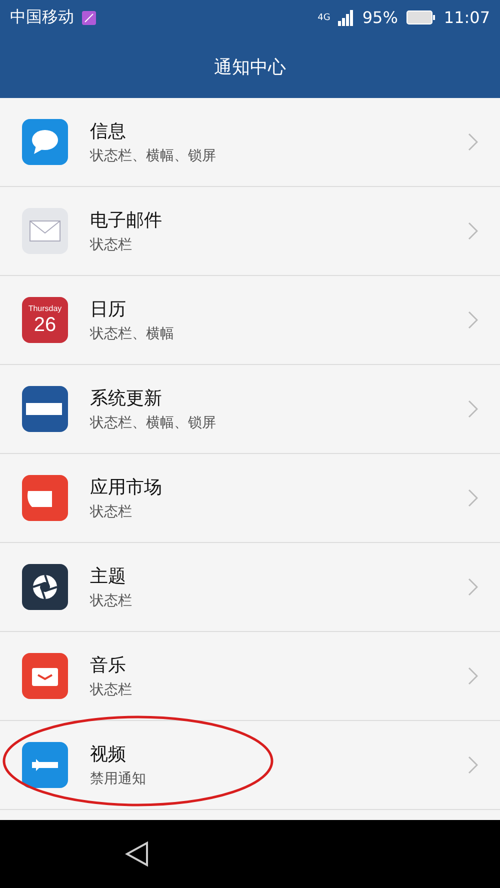  I want to click on app-name: 信息, so click(108, 131).